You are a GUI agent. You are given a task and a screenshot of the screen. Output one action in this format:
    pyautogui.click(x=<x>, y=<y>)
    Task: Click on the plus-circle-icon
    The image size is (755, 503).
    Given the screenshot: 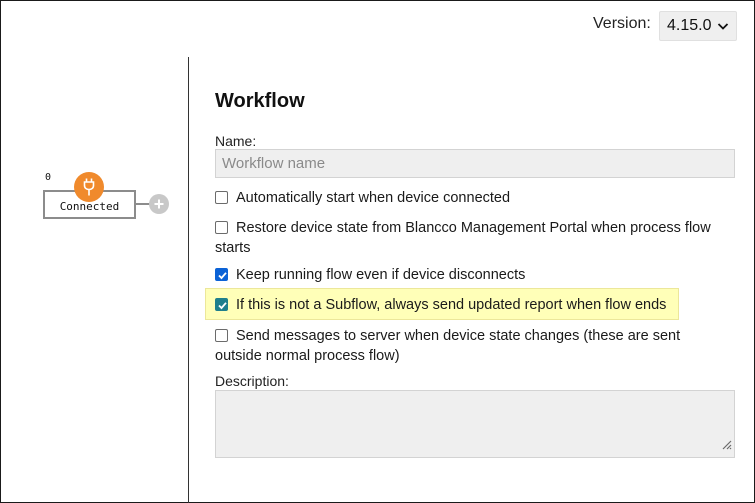 What is the action you would take?
    pyautogui.click(x=159, y=204)
    